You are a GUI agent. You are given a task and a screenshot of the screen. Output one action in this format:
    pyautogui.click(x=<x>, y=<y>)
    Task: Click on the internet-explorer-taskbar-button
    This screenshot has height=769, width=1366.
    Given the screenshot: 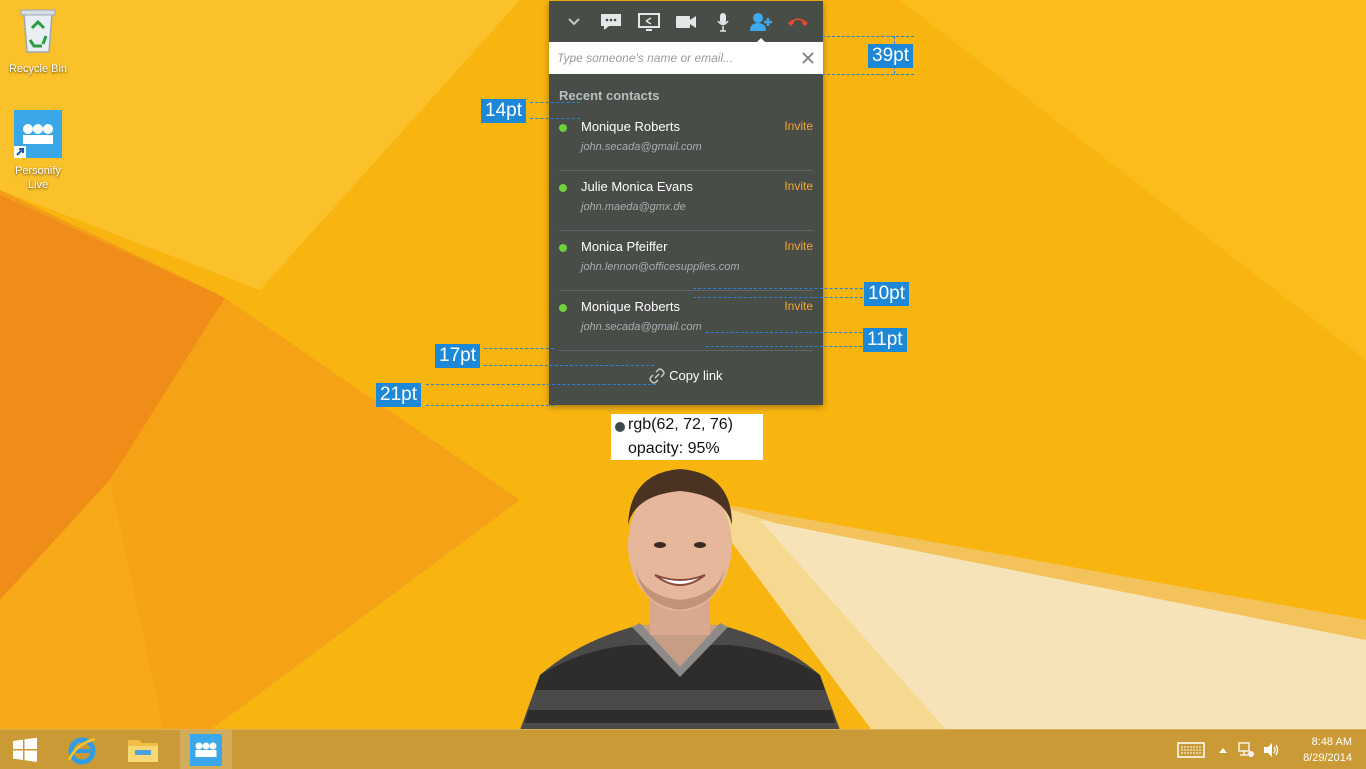 What is the action you would take?
    pyautogui.click(x=82, y=749)
    